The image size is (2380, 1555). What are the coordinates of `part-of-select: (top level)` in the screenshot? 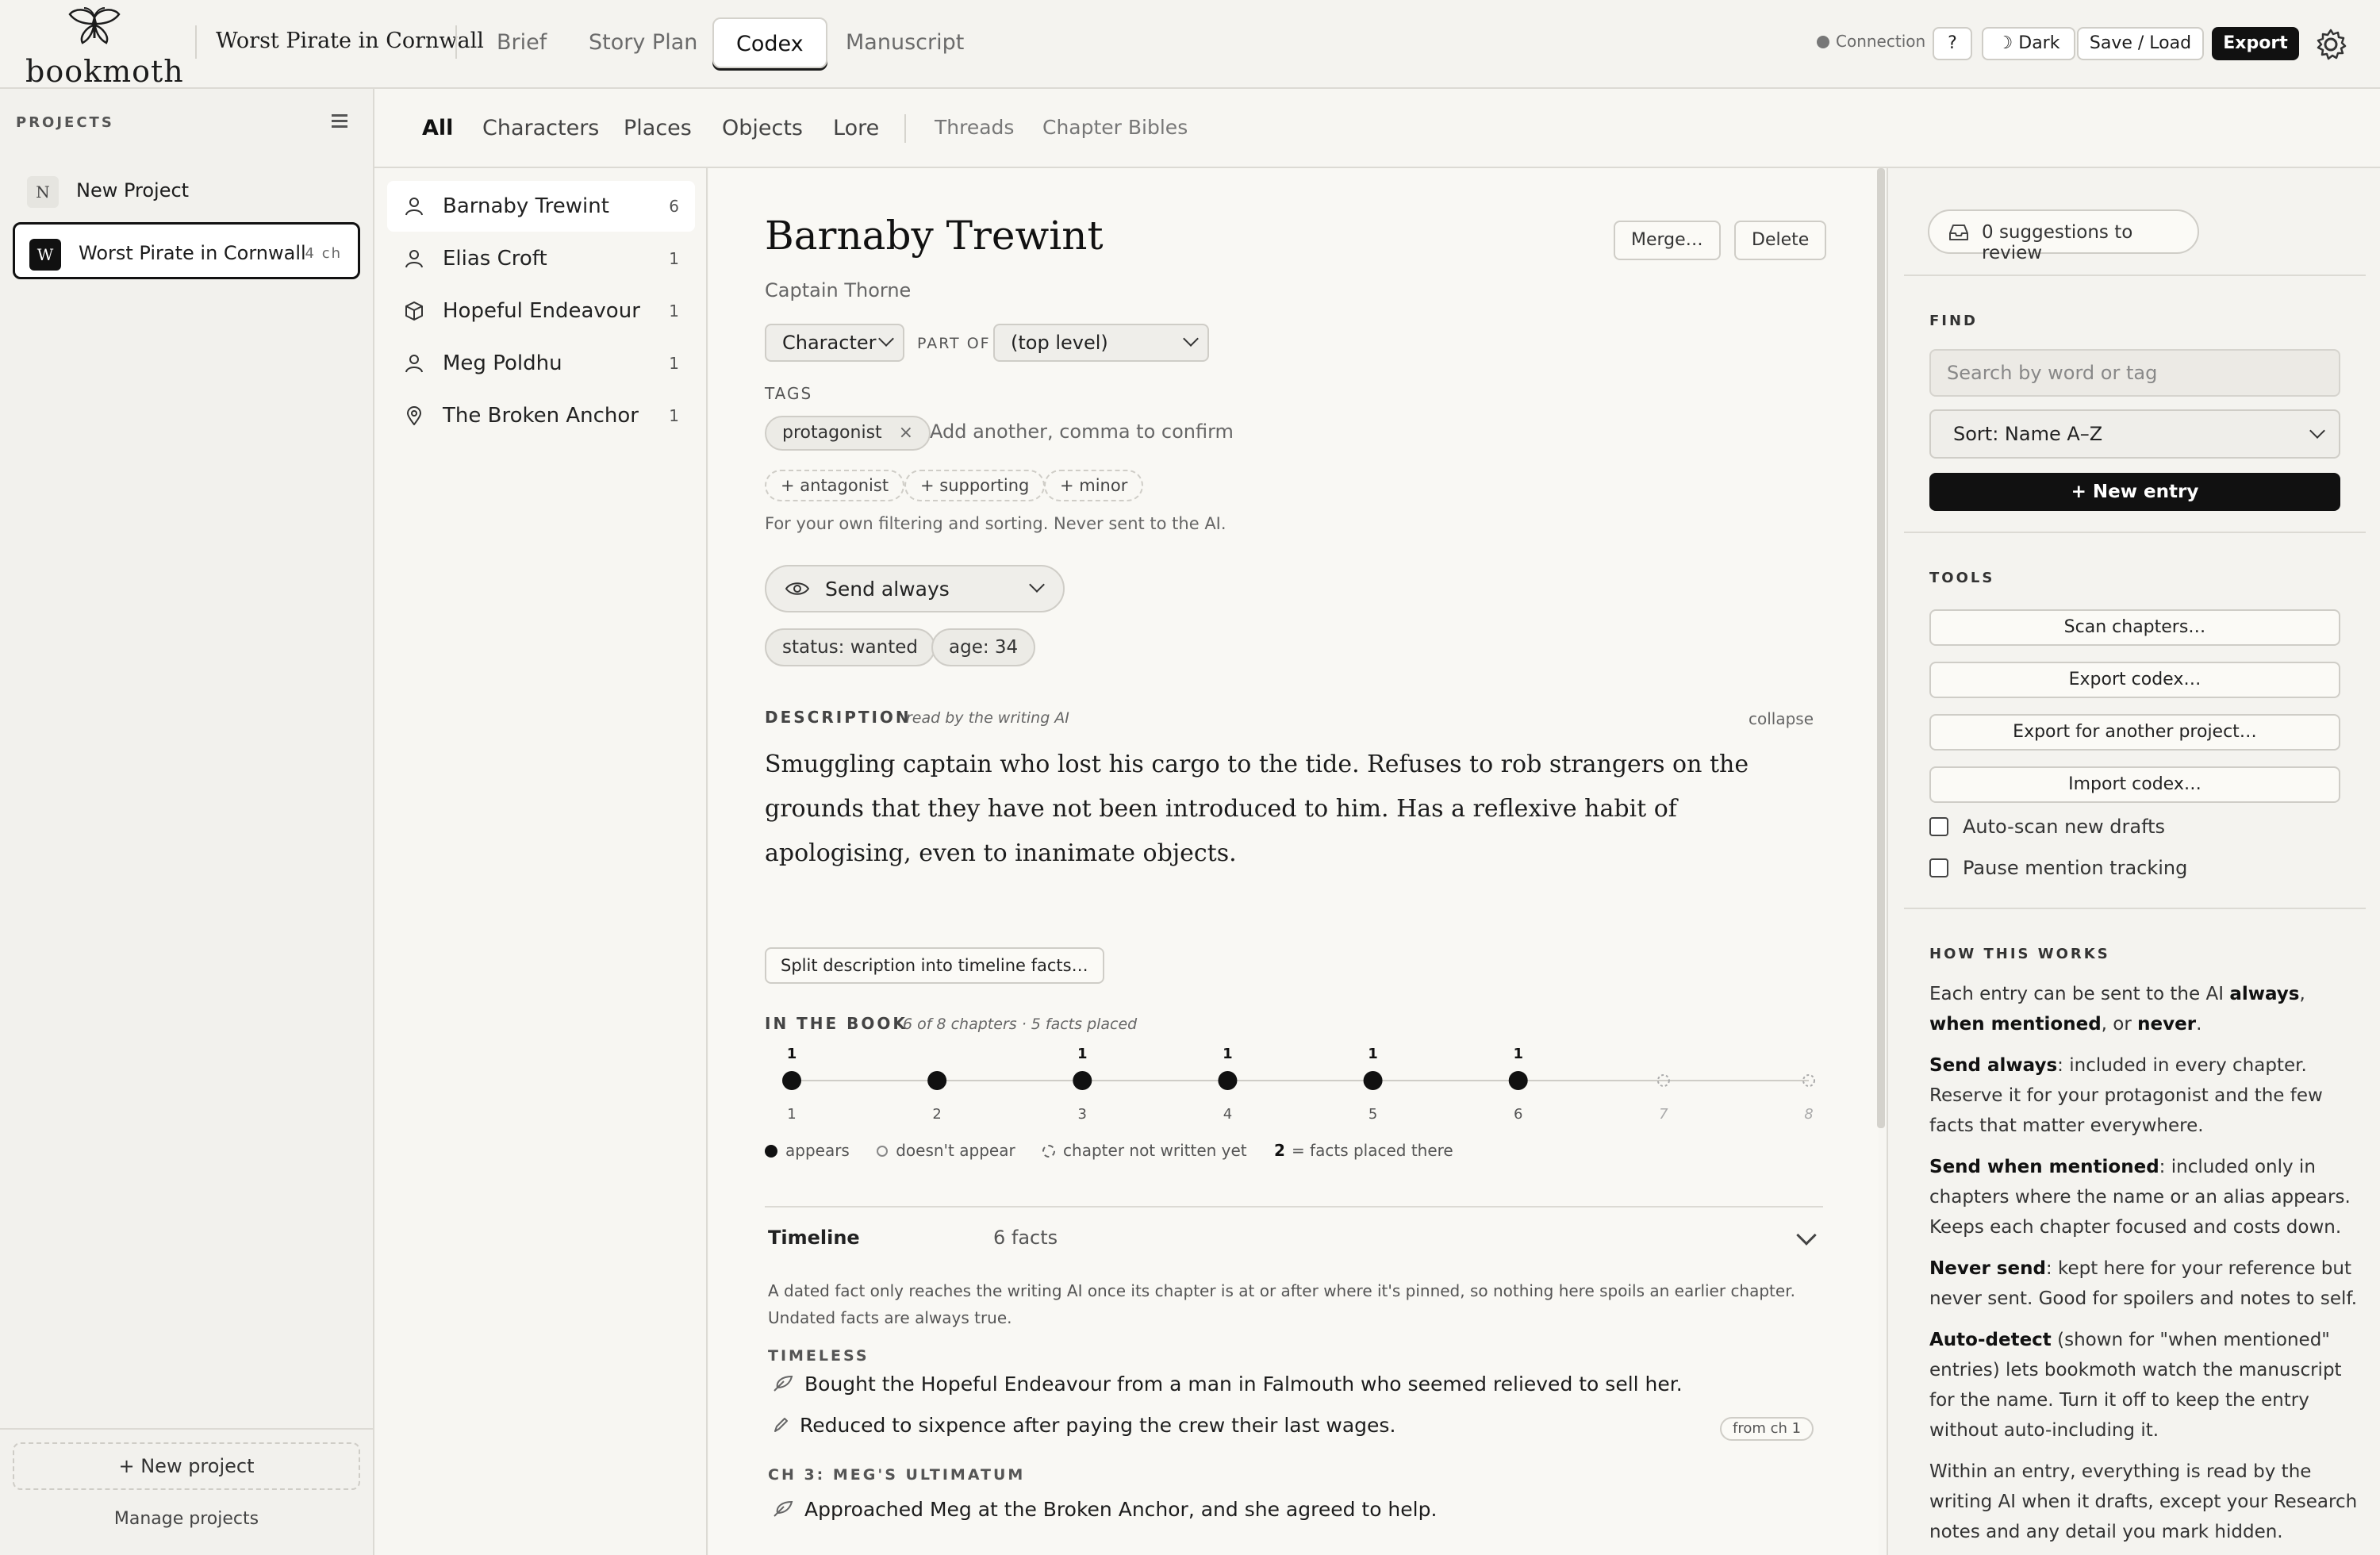 It's located at (1101, 343).